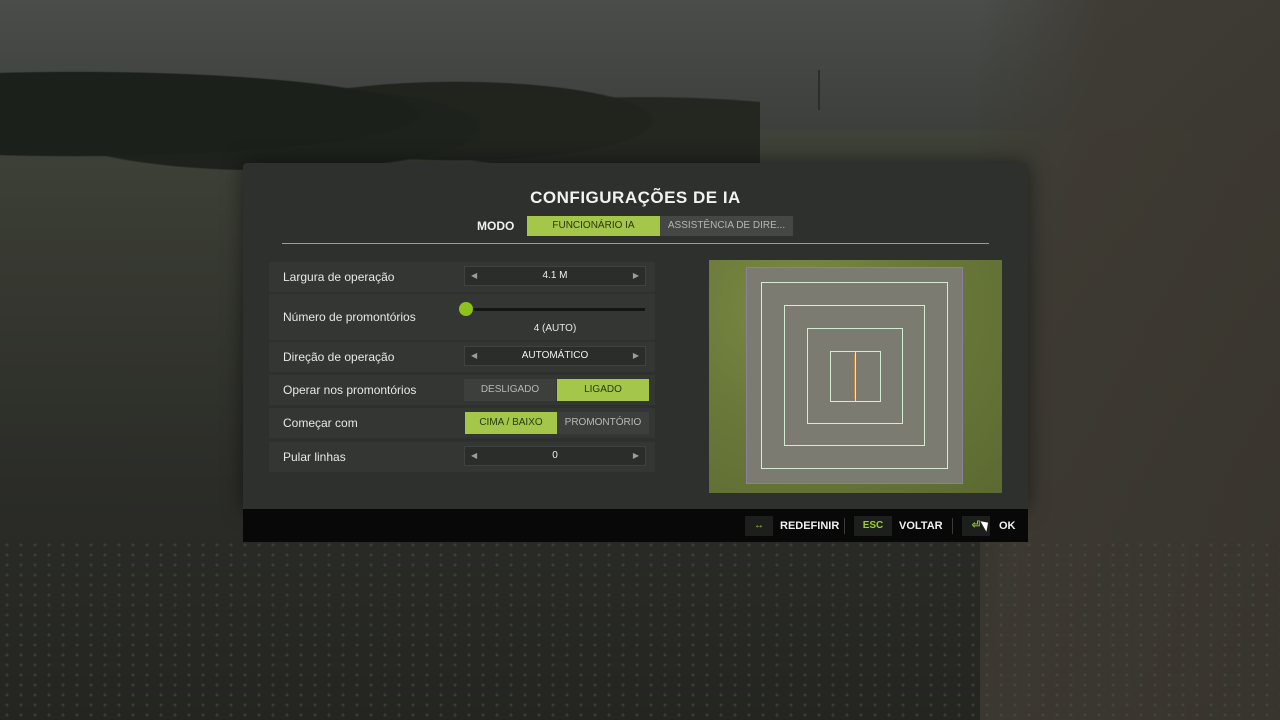 Image resolution: width=1280 pixels, height=720 pixels. What do you see at coordinates (462, 277) in the screenshot?
I see `setting-row-working-width: Largura de operação ◀ 4.1 M ▶` at bounding box center [462, 277].